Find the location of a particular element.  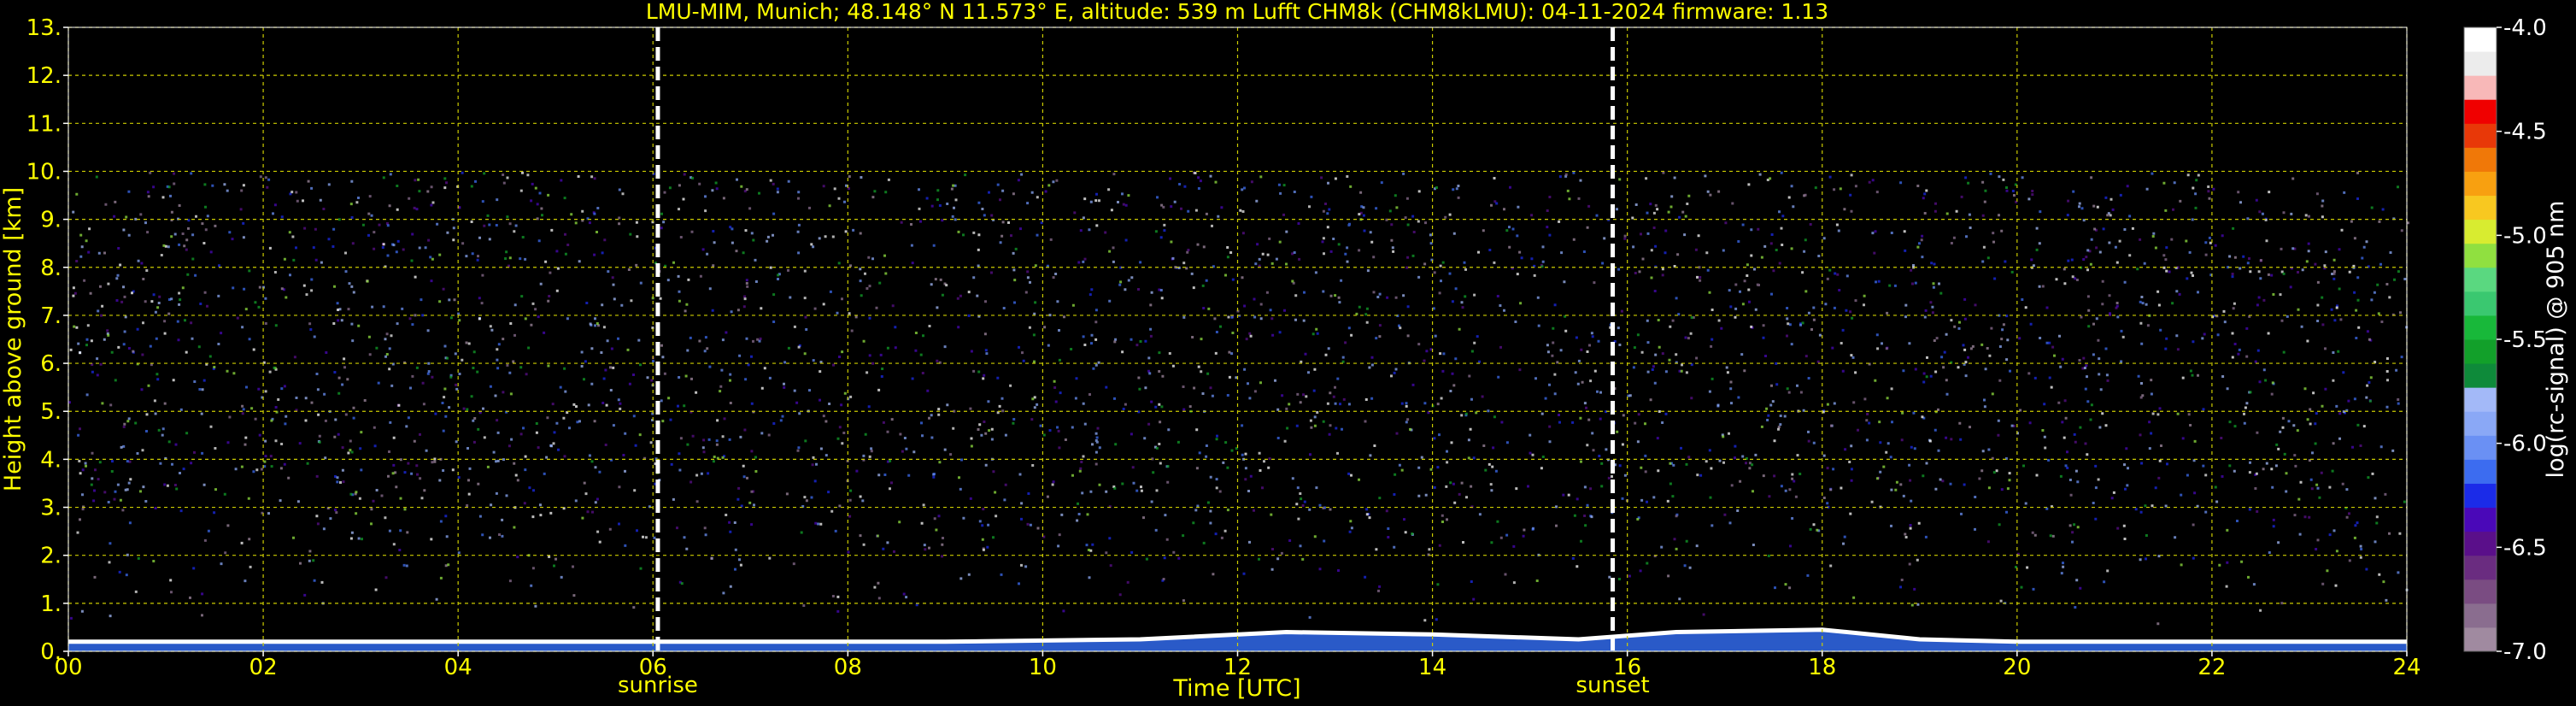

colorbar-segments is located at coordinates (2480, 339).